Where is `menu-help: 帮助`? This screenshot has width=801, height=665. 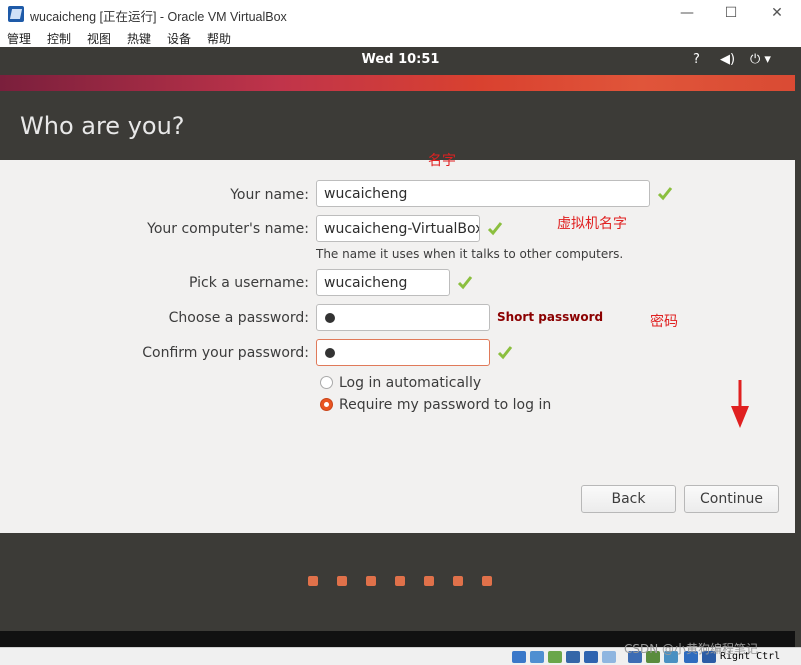
menu-help: 帮助 is located at coordinates (219, 38).